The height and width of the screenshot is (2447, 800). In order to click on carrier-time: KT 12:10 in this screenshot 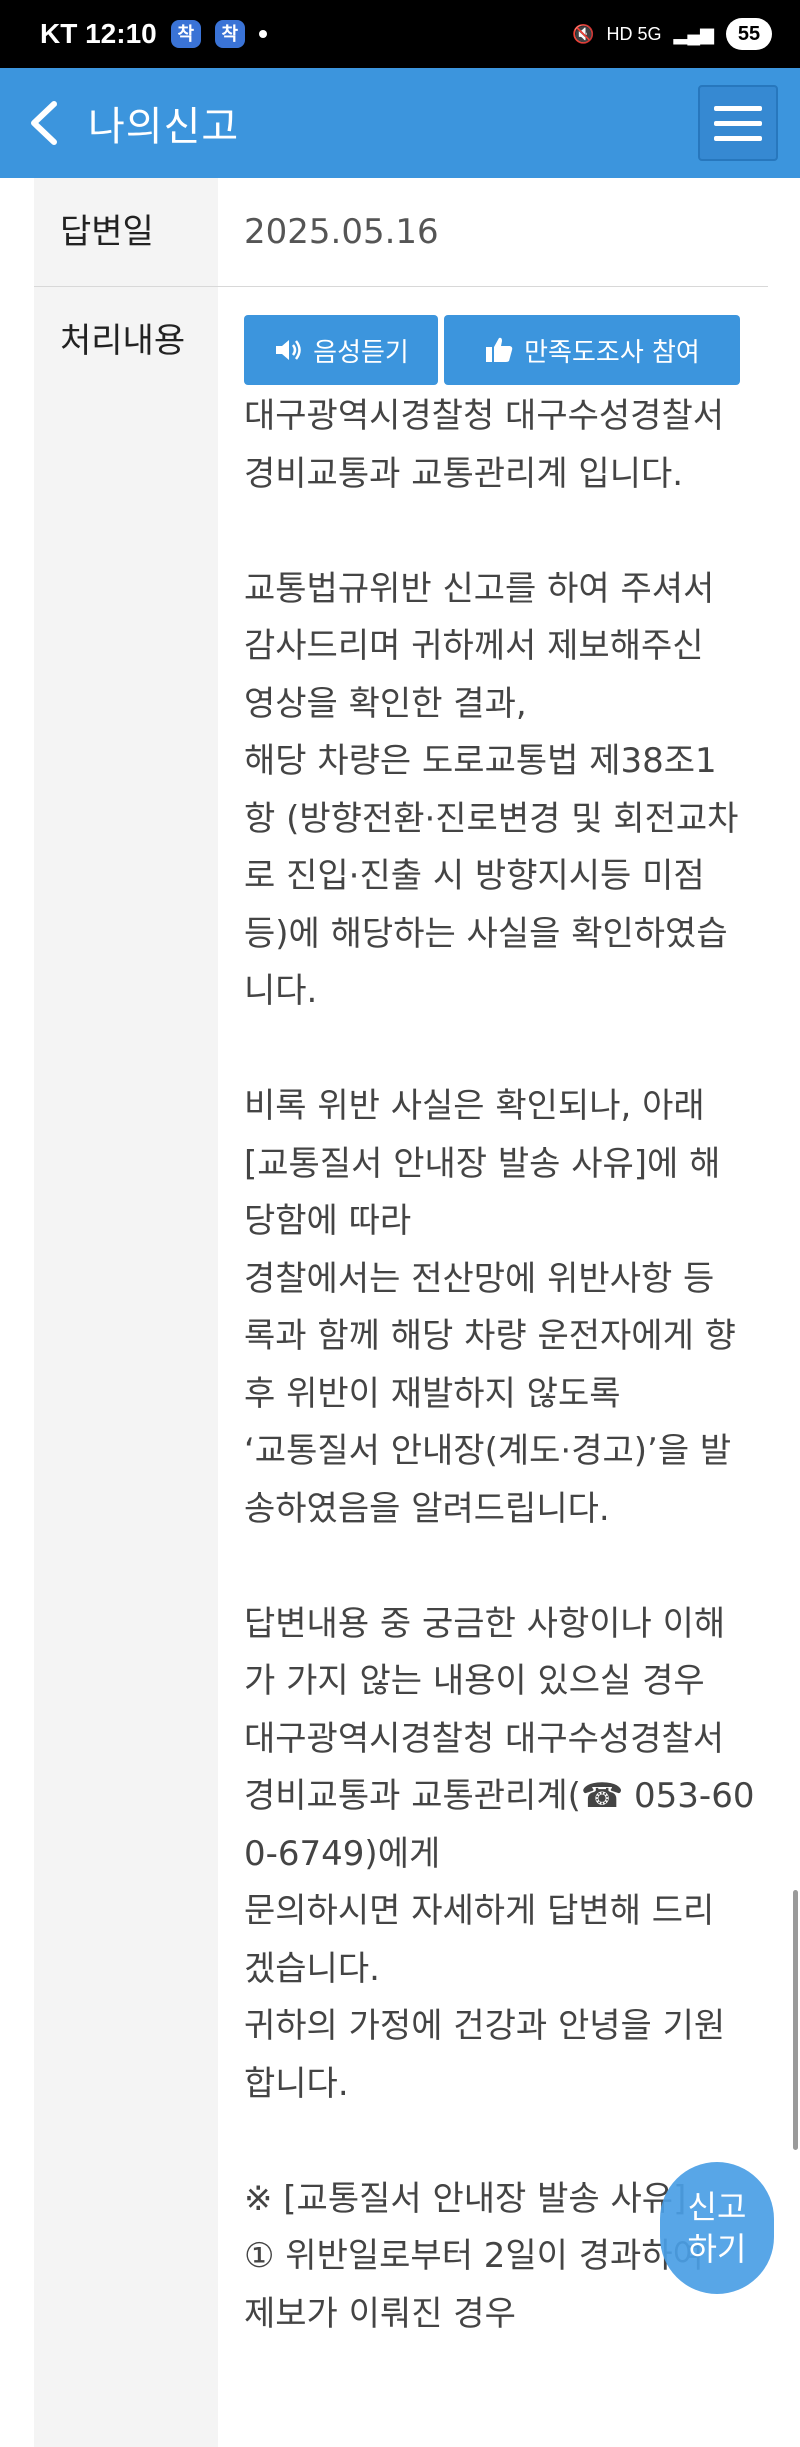, I will do `click(98, 33)`.